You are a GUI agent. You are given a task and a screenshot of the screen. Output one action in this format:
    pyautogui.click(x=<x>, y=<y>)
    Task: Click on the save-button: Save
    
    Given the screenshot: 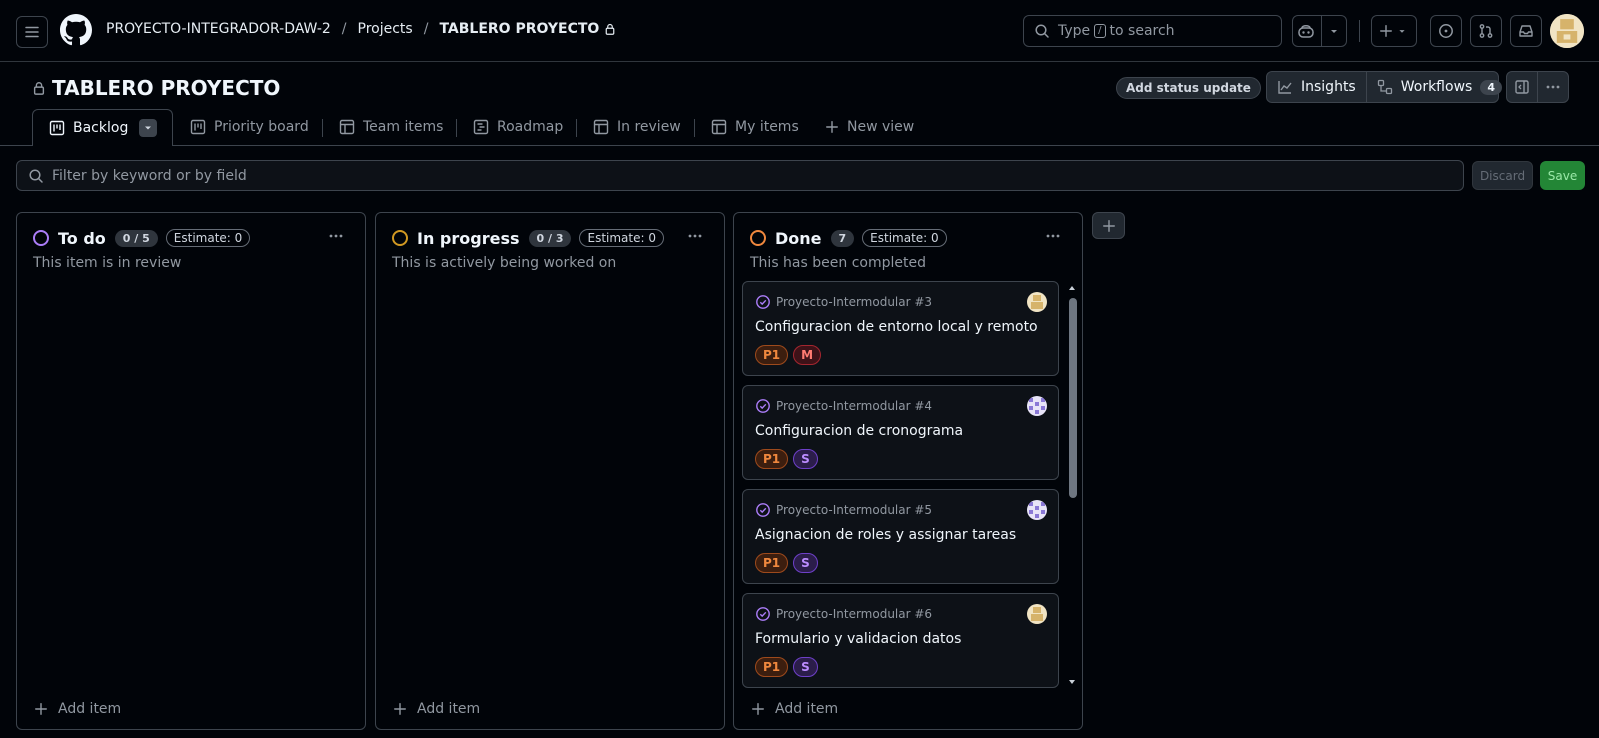 What is the action you would take?
    pyautogui.click(x=1562, y=175)
    